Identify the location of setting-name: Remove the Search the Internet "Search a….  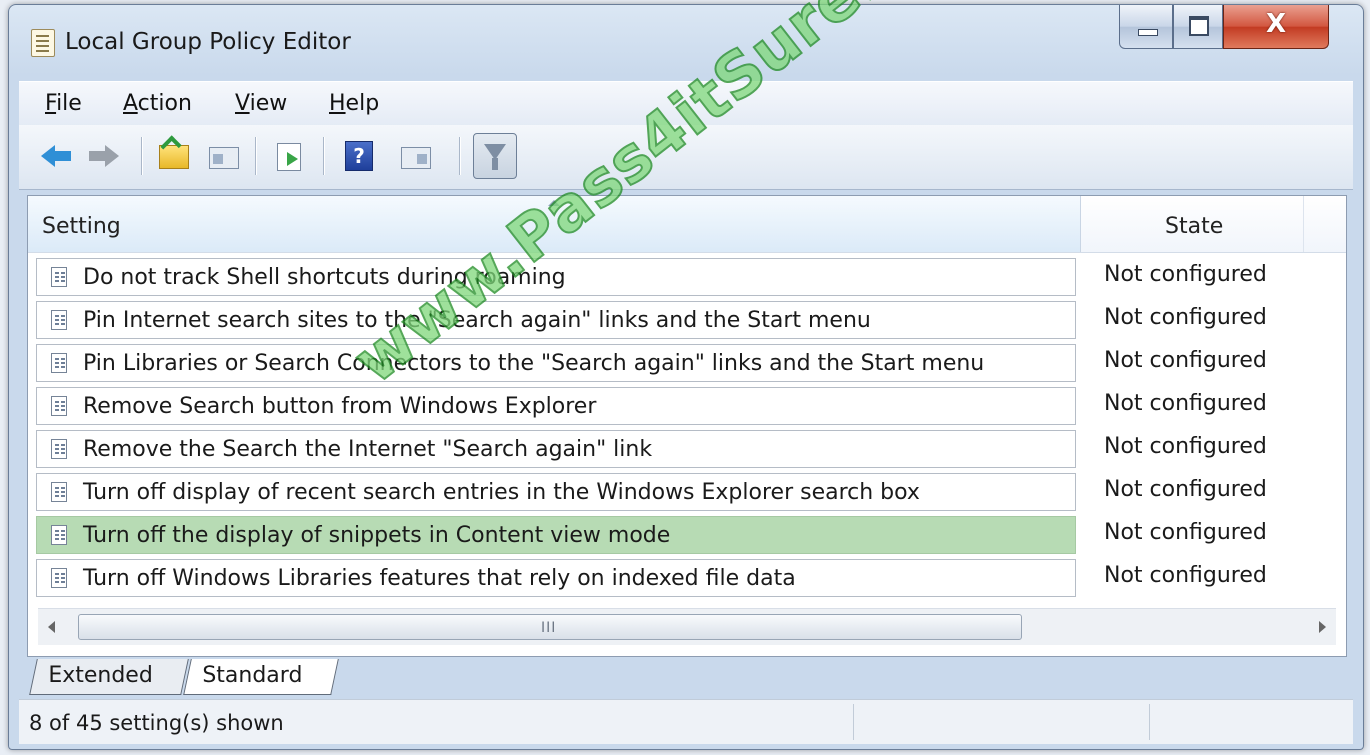
(368, 449).